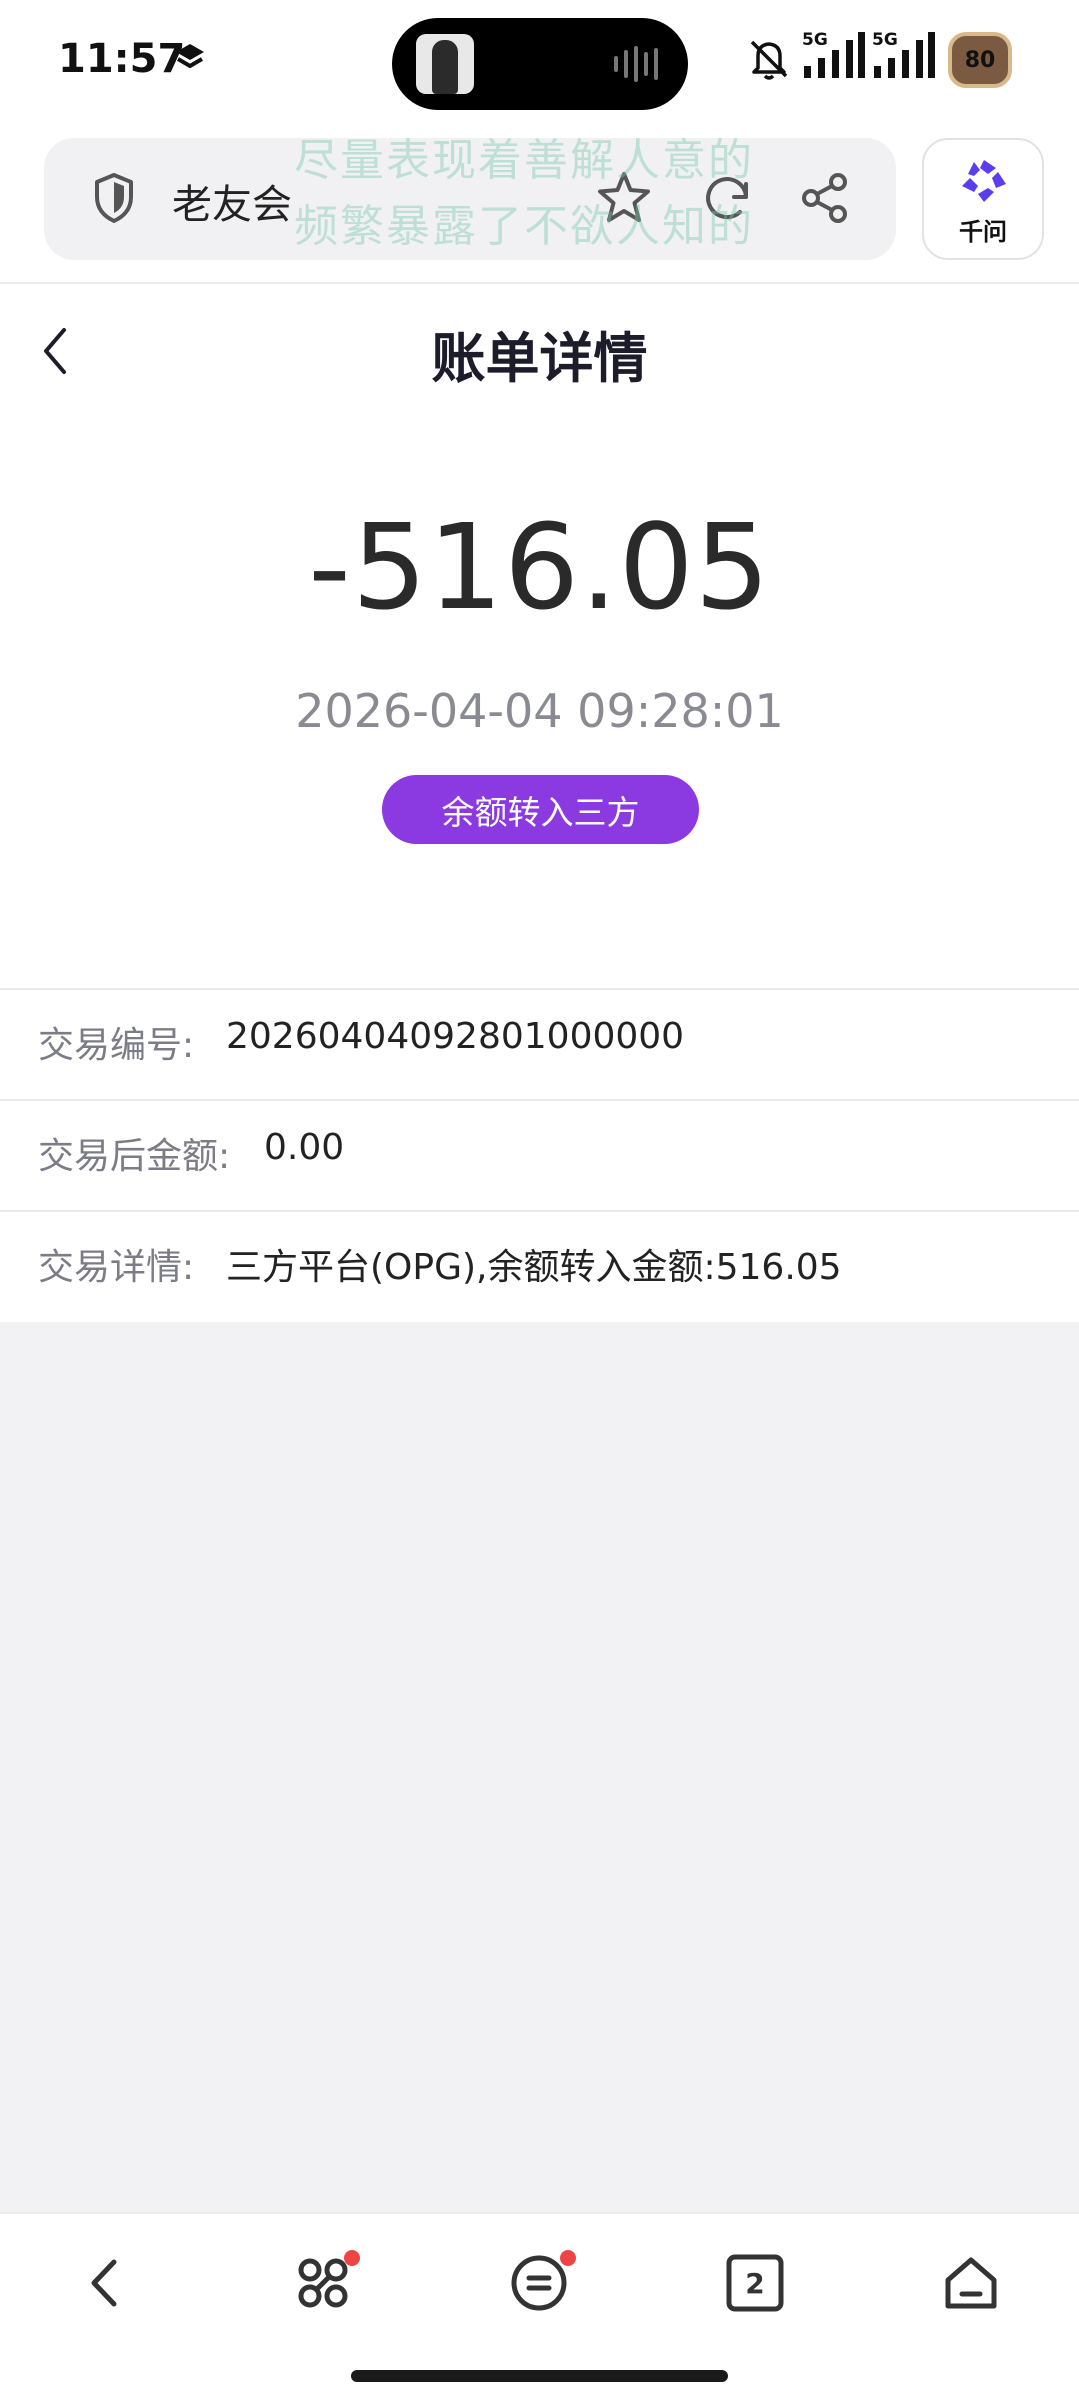  What do you see at coordinates (624, 200) in the screenshot?
I see `star-icon` at bounding box center [624, 200].